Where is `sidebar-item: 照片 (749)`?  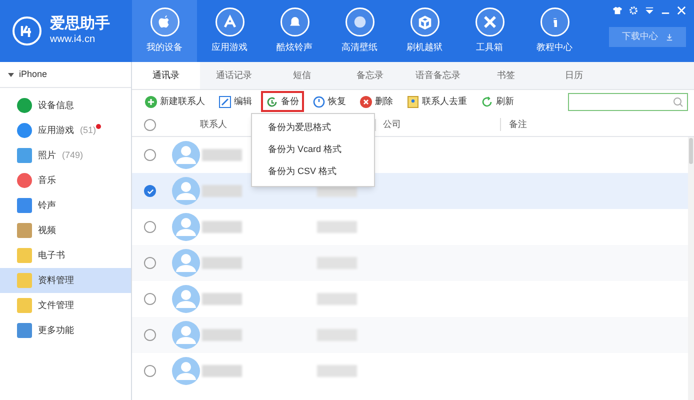
sidebar-item: 照片 (749) is located at coordinates (65, 155).